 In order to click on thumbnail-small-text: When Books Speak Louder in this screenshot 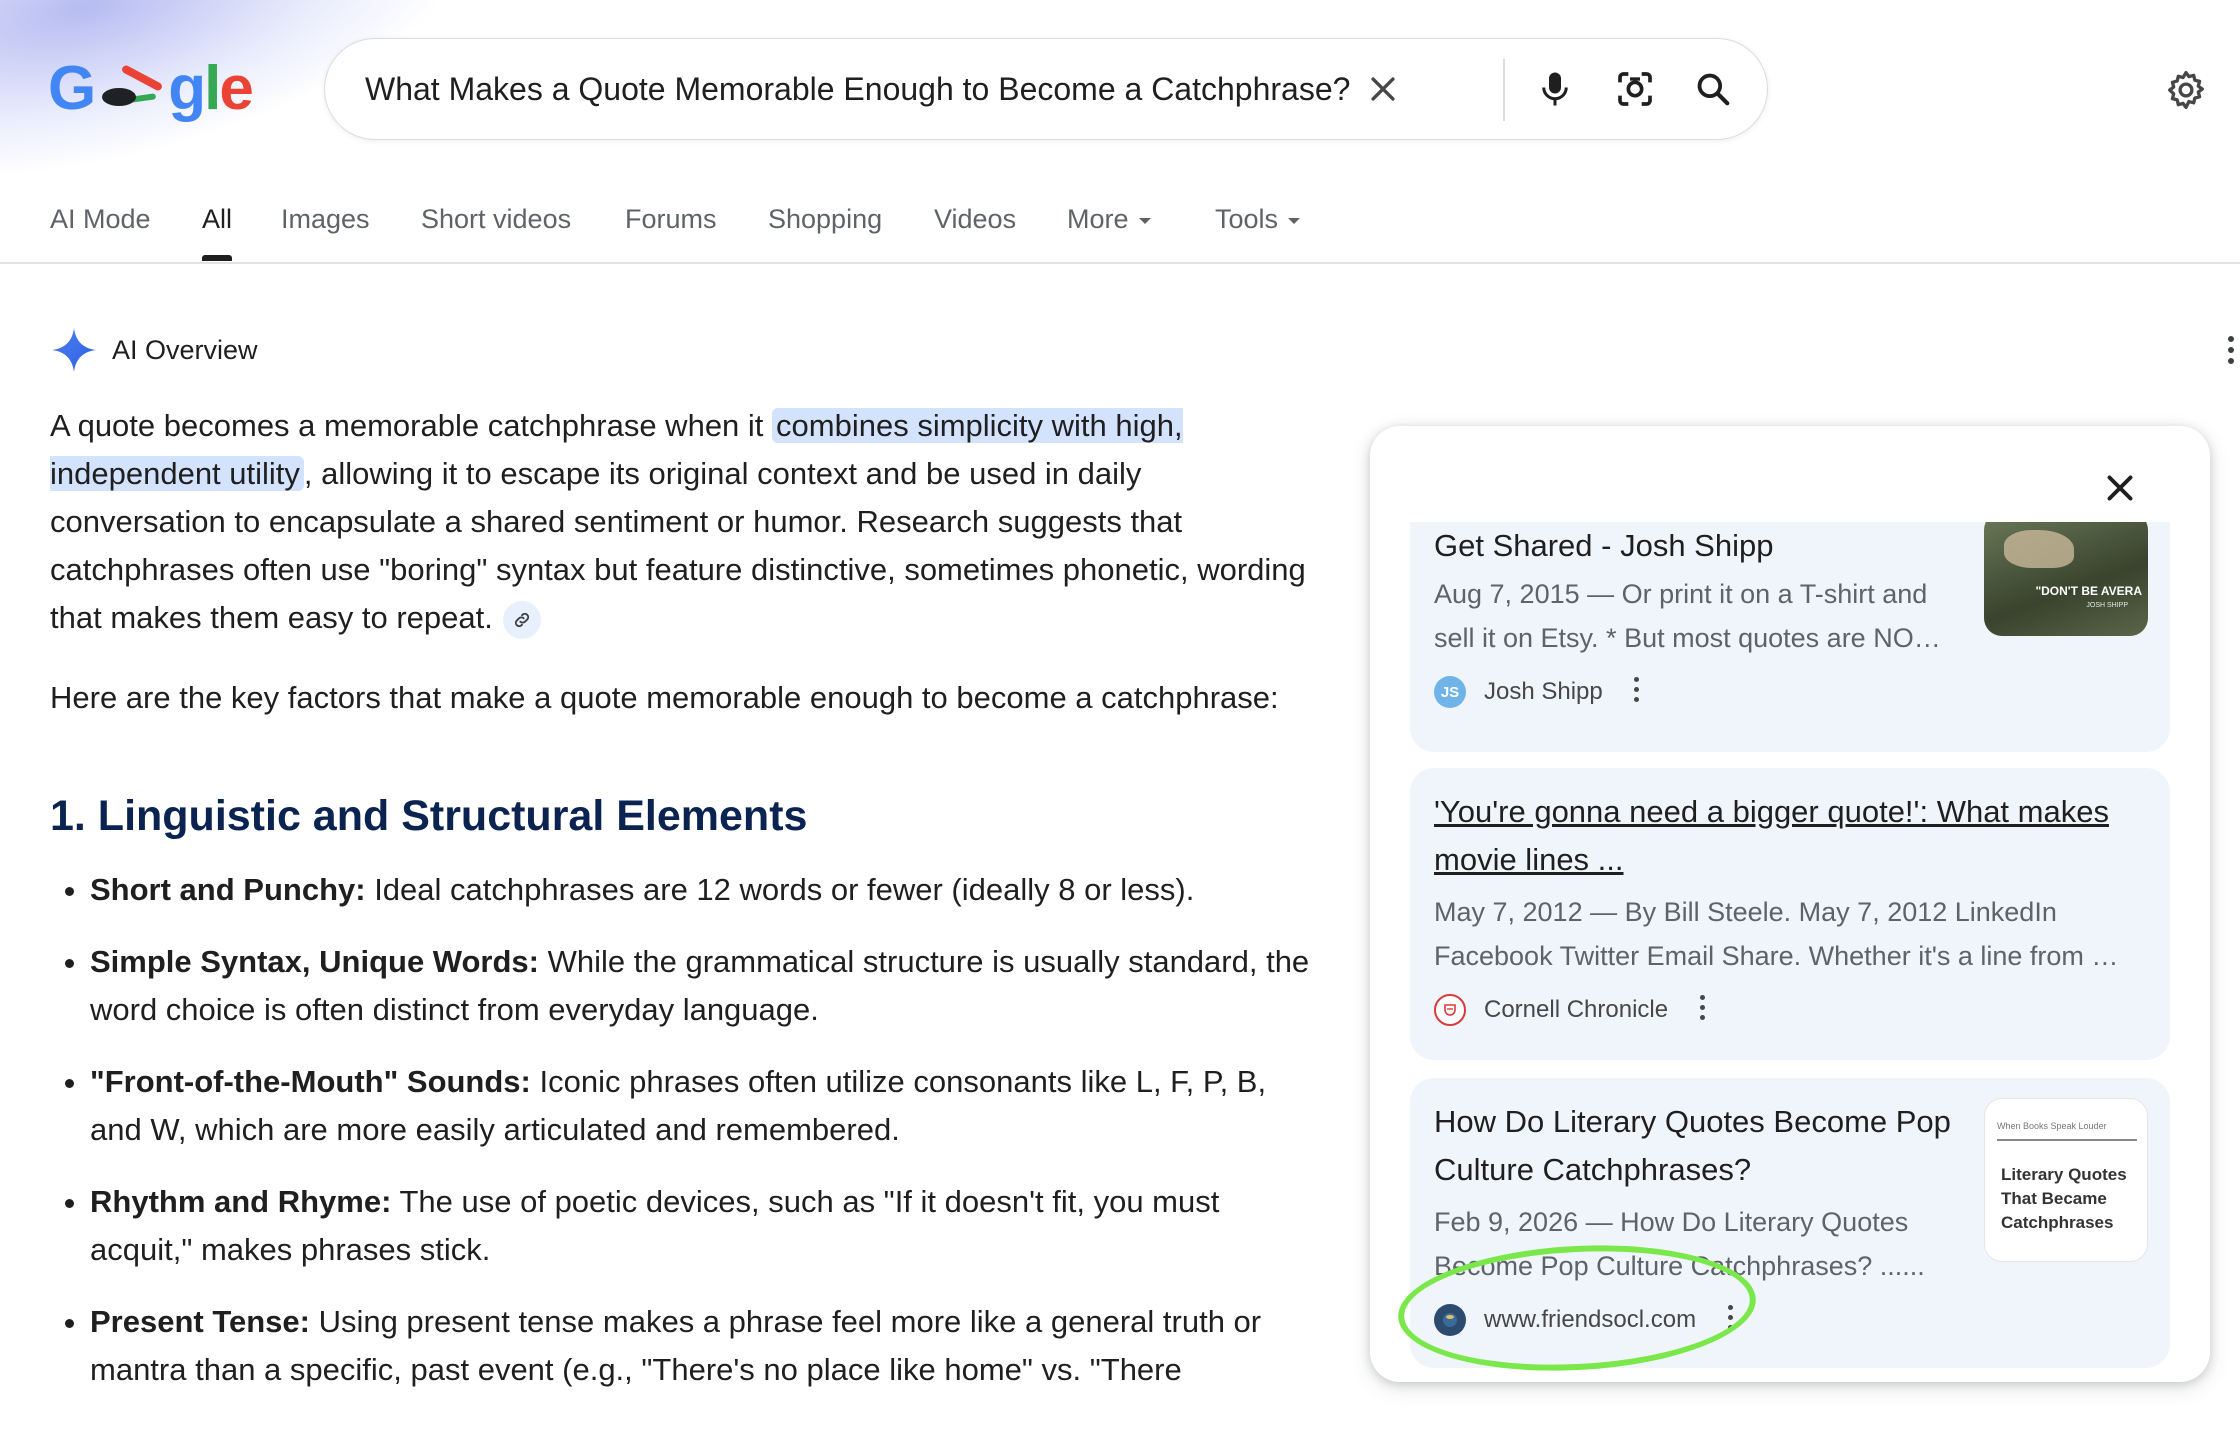, I will do `click(2052, 1126)`.